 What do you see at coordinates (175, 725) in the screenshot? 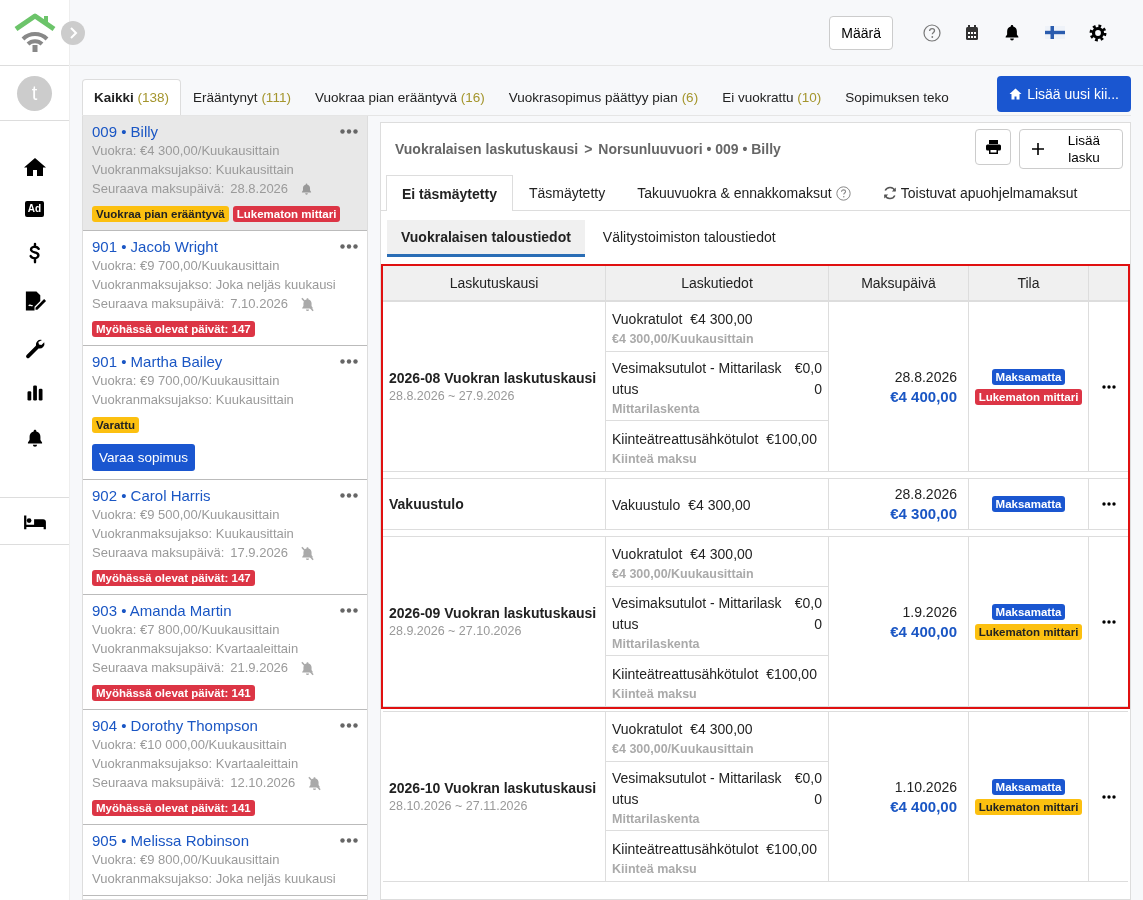
I see `tenant-name-link: 904 • Dorothy Thompson` at bounding box center [175, 725].